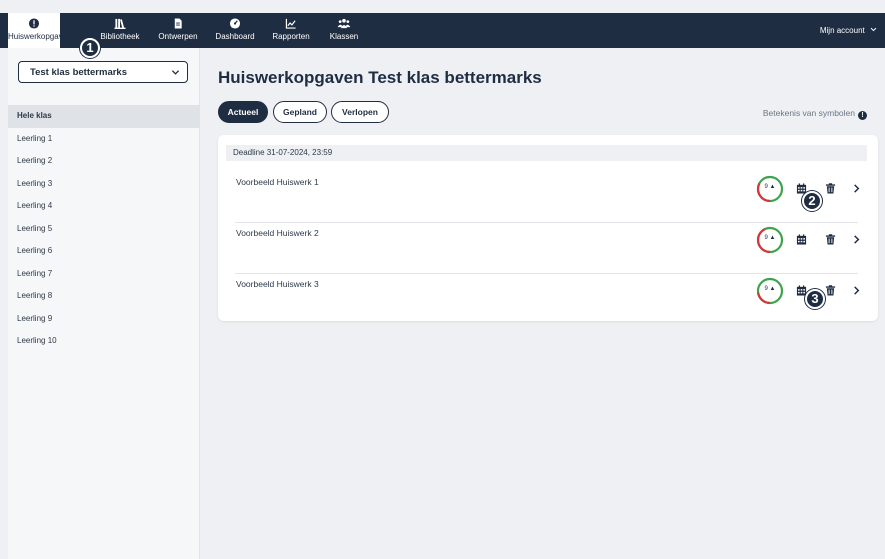  I want to click on gauge-icon, so click(235, 23).